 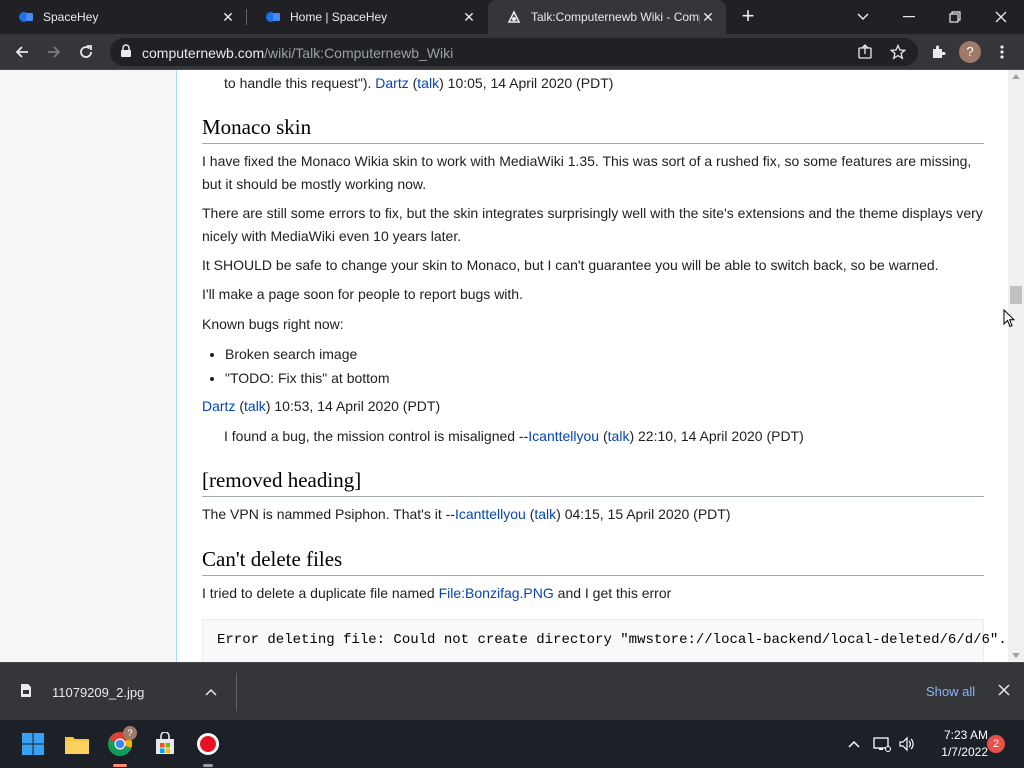 I want to click on timestamp: 10:53, 14 April 2020 (PDT), so click(x=357, y=406).